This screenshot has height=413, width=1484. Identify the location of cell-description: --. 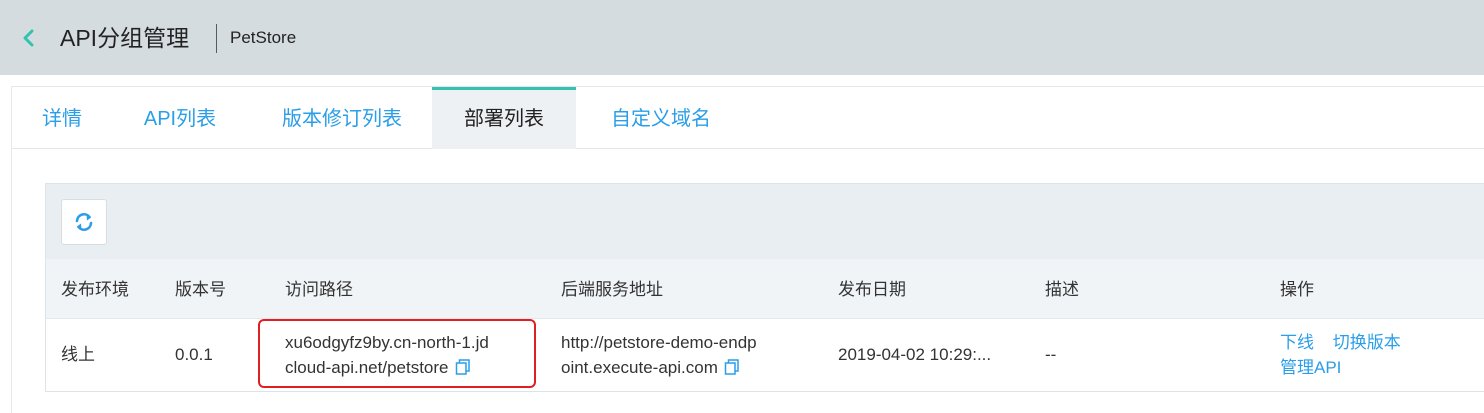
(1051, 354).